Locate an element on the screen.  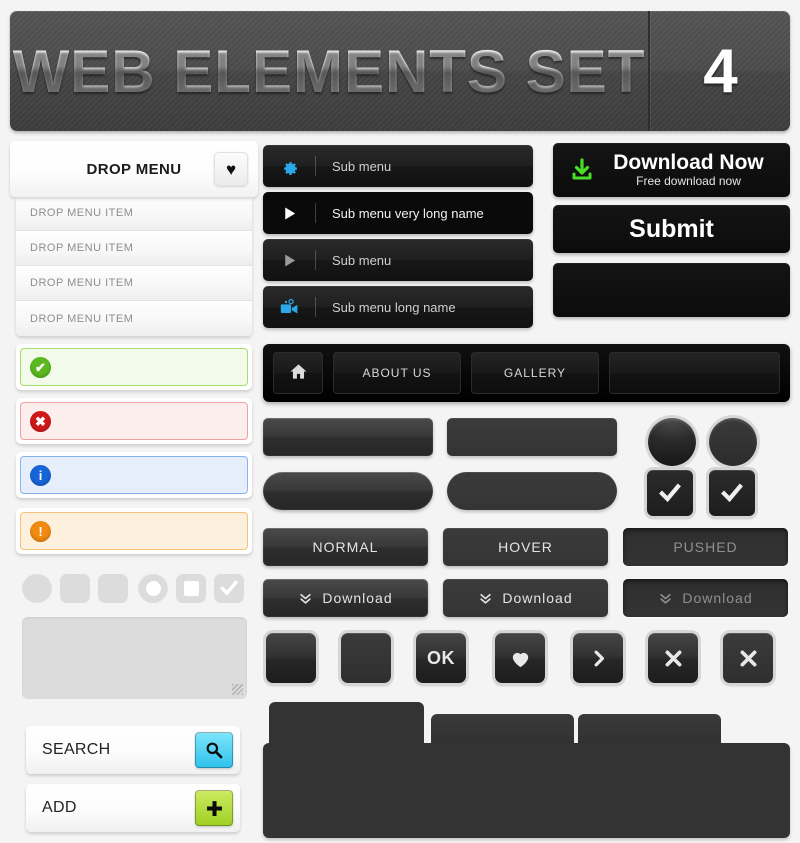
state-button-normal: NORMAL is located at coordinates (345, 547).